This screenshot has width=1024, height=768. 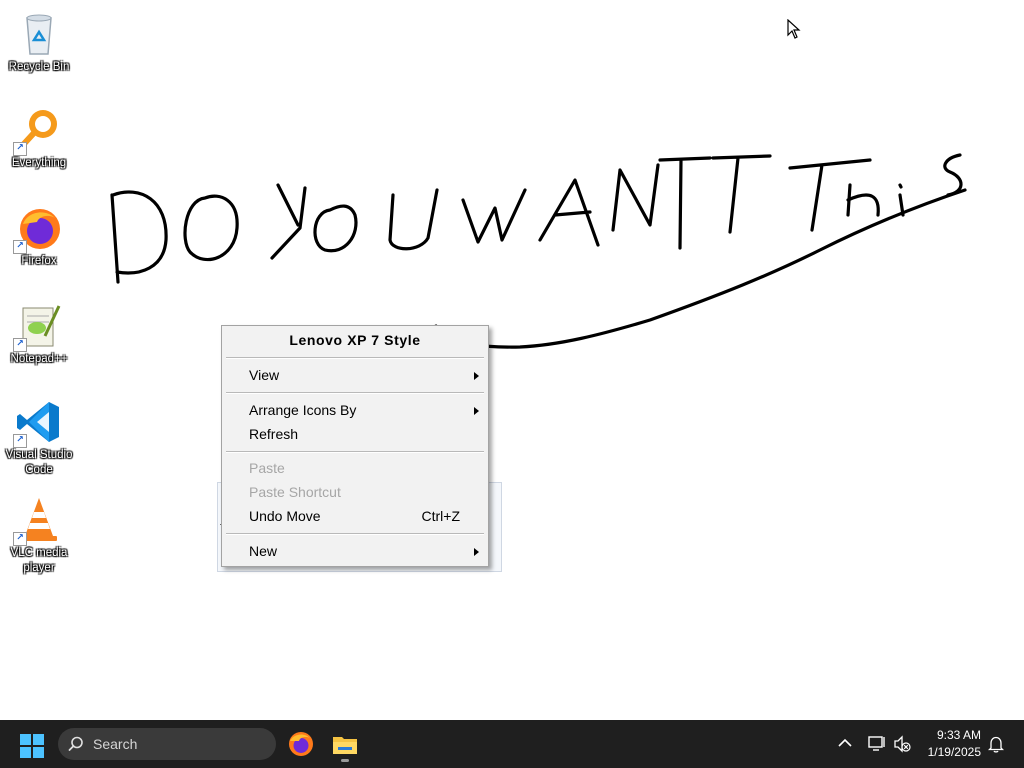 I want to click on desktop-icon-everything: ↗ Everything, so click(x=39, y=138).